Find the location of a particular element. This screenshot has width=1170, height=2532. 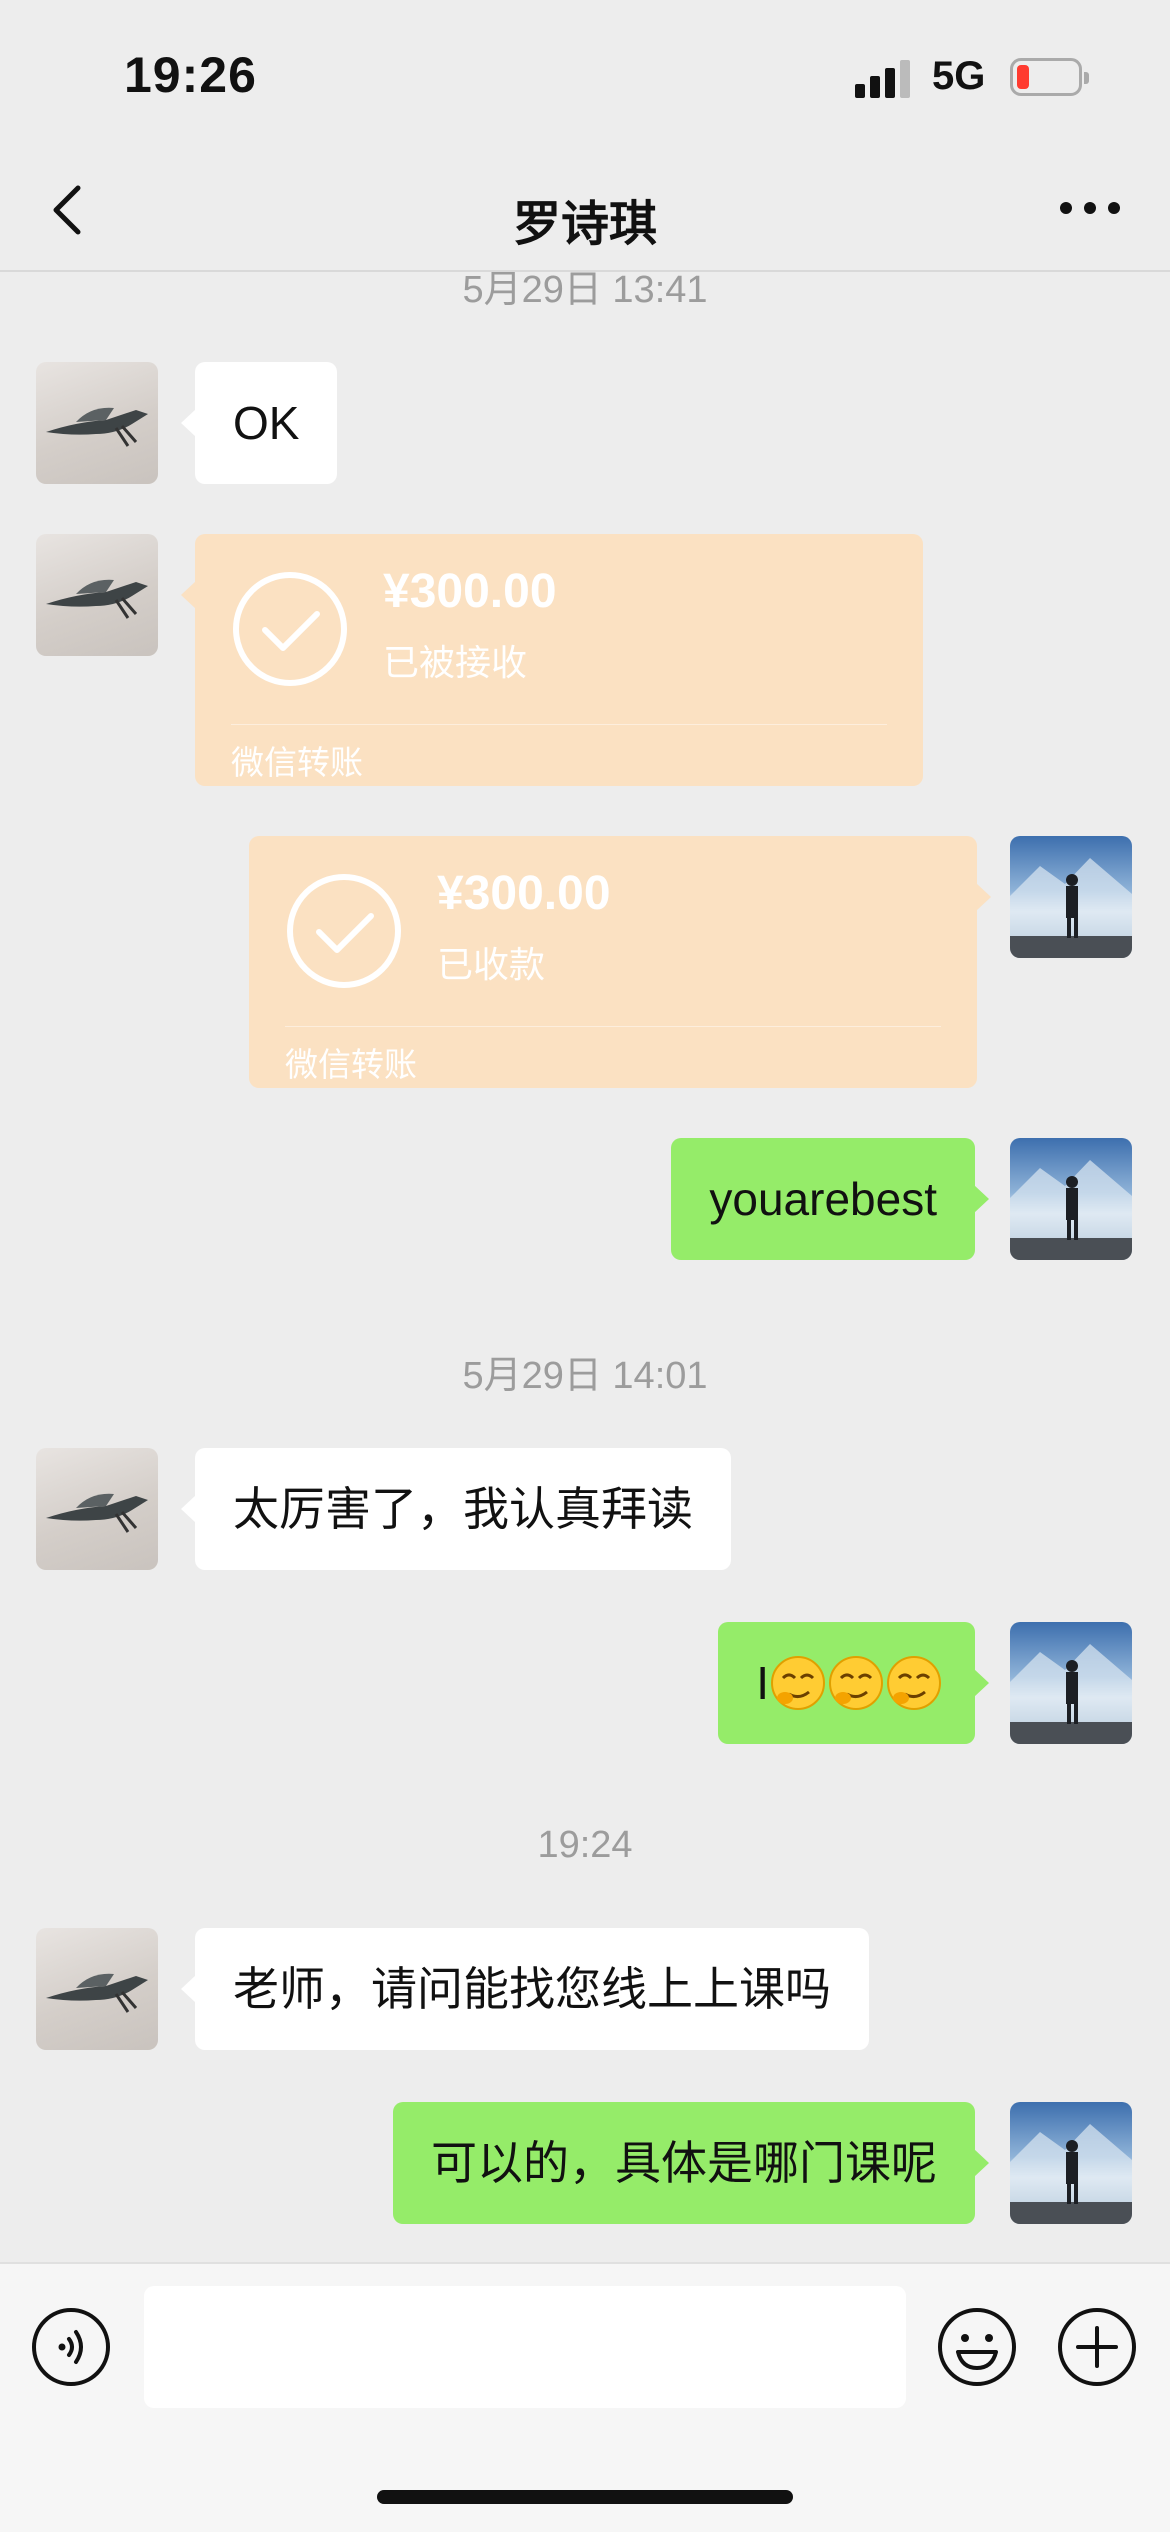

transfer-status: 已收款 is located at coordinates (491, 964).